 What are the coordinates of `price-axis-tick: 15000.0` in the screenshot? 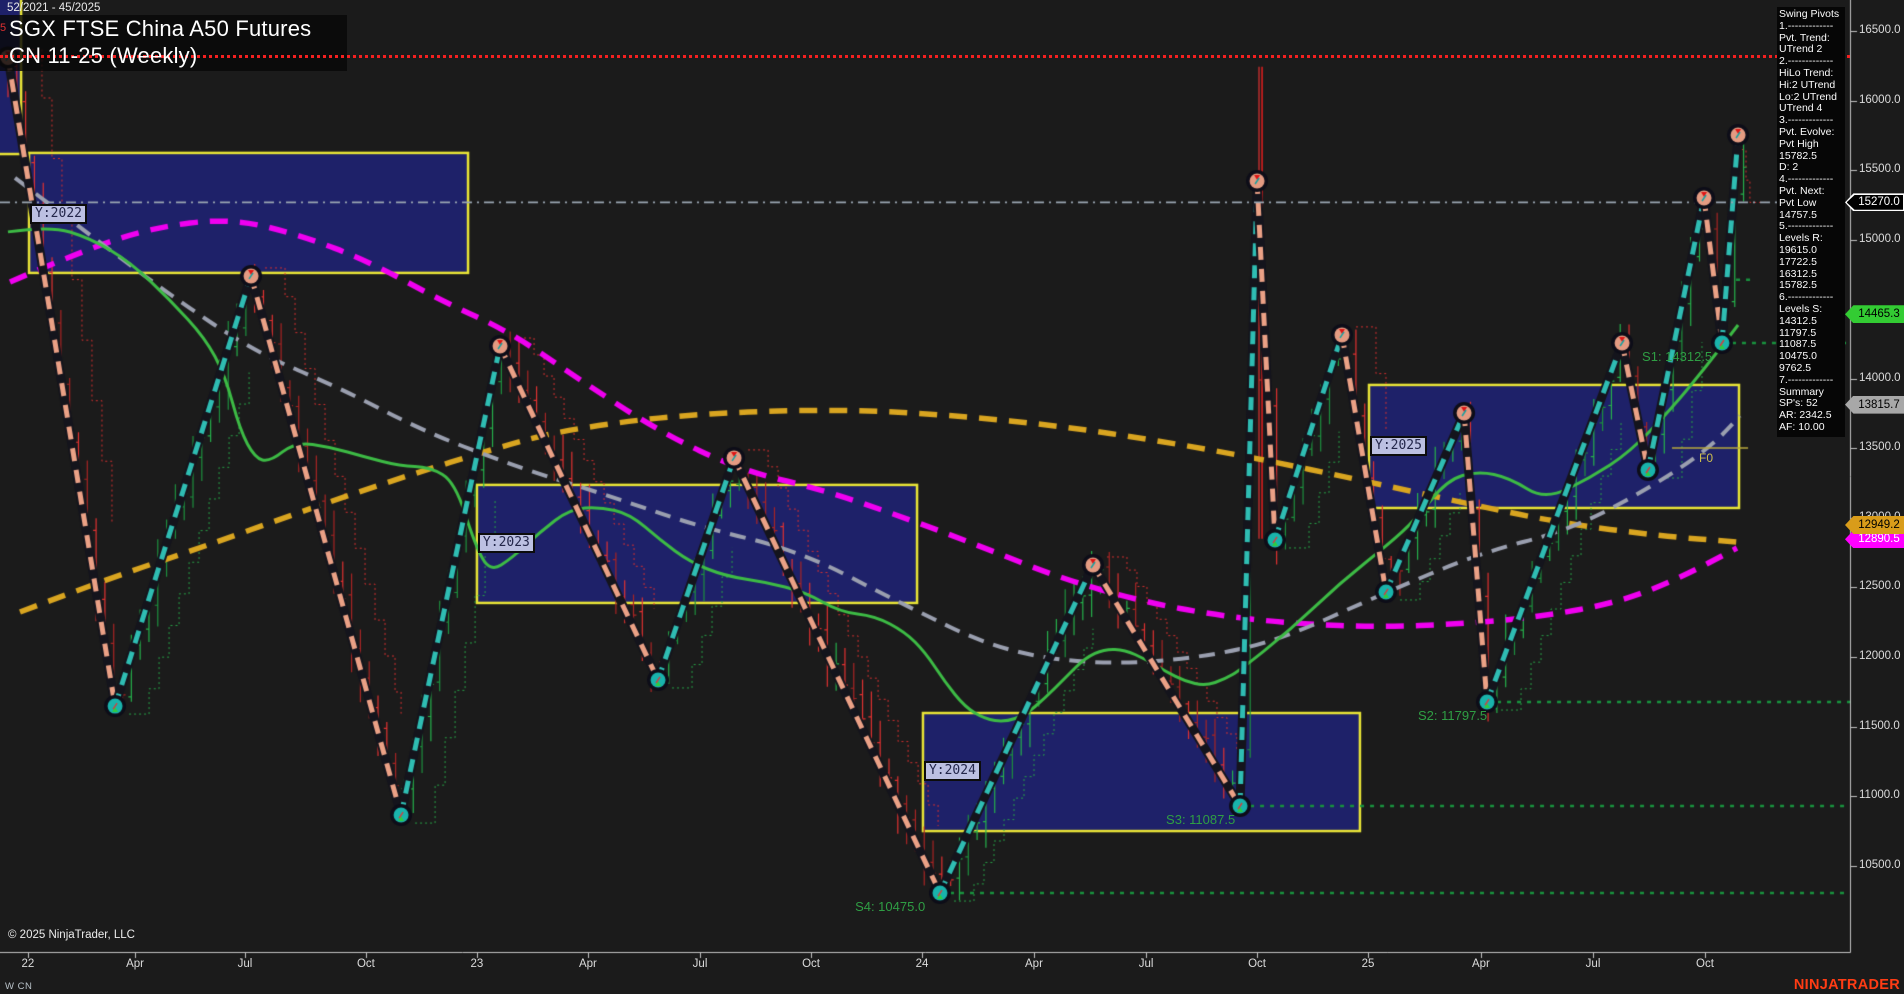 It's located at (1880, 238).